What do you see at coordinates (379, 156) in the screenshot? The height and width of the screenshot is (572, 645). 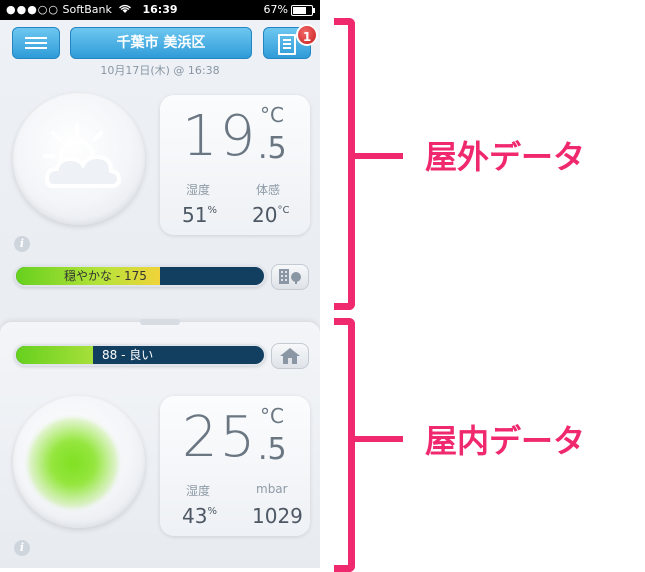 I see `outdoor-bracket-stub` at bounding box center [379, 156].